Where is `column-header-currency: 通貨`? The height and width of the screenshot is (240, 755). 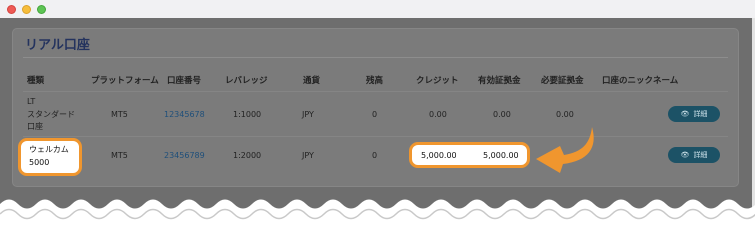
column-header-currency: 通貨 is located at coordinates (312, 81).